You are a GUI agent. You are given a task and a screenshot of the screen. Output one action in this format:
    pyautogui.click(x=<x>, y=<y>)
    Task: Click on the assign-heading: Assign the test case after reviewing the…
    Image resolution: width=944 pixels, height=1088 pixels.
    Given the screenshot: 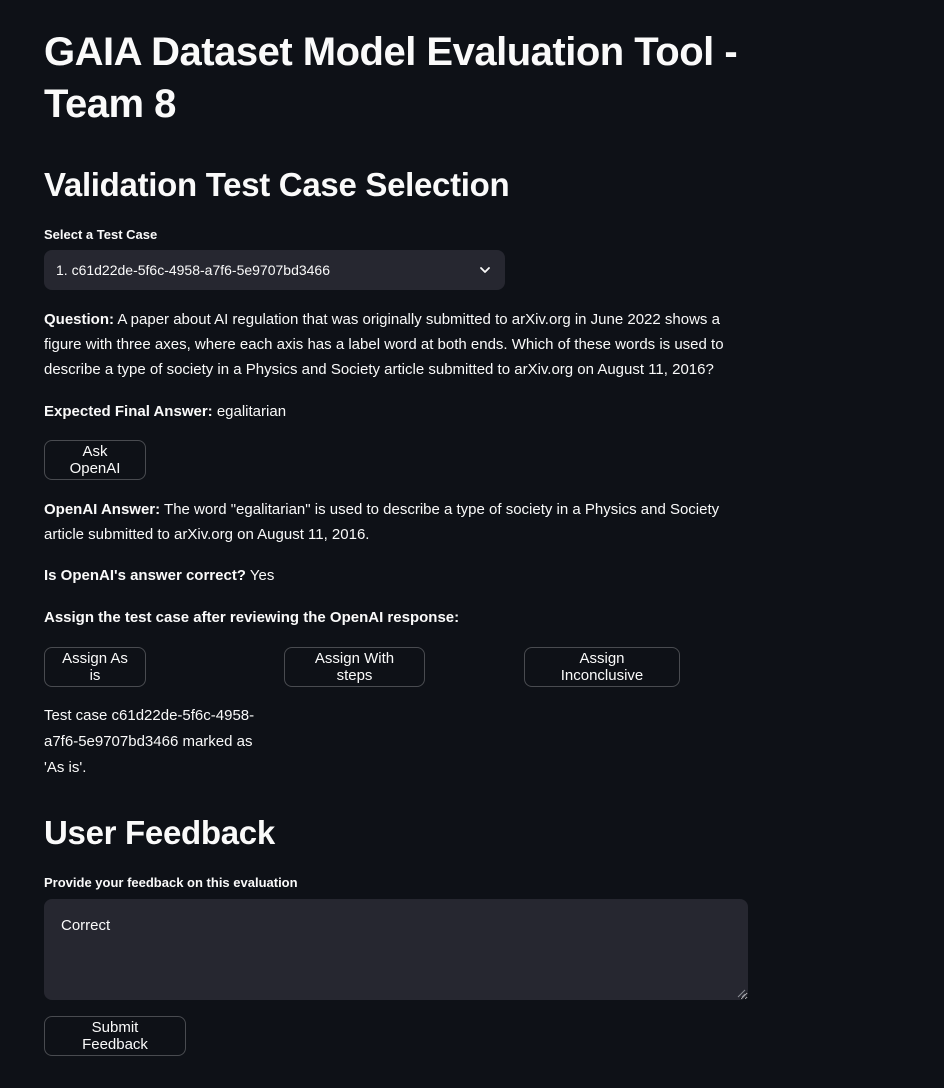 What is the action you would take?
    pyautogui.click(x=252, y=617)
    